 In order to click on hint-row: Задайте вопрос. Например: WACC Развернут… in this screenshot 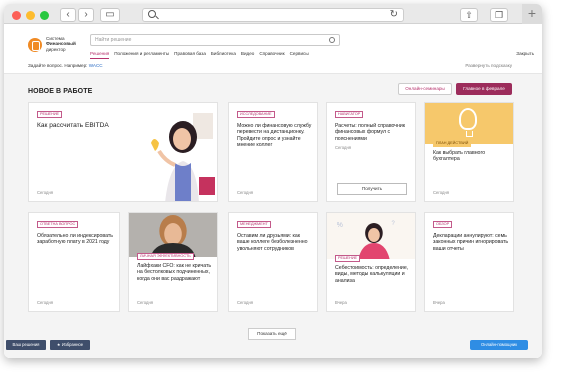, I will do `click(273, 67)`.